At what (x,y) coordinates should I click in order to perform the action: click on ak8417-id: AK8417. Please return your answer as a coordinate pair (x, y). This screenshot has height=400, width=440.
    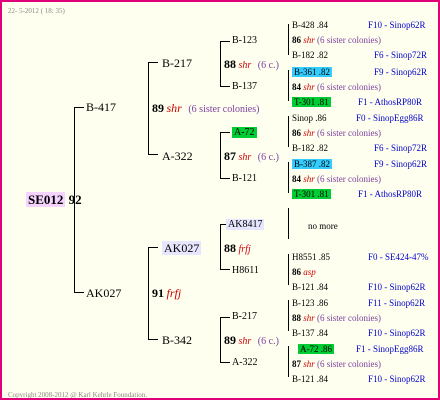
    Looking at the image, I should click on (245, 224).